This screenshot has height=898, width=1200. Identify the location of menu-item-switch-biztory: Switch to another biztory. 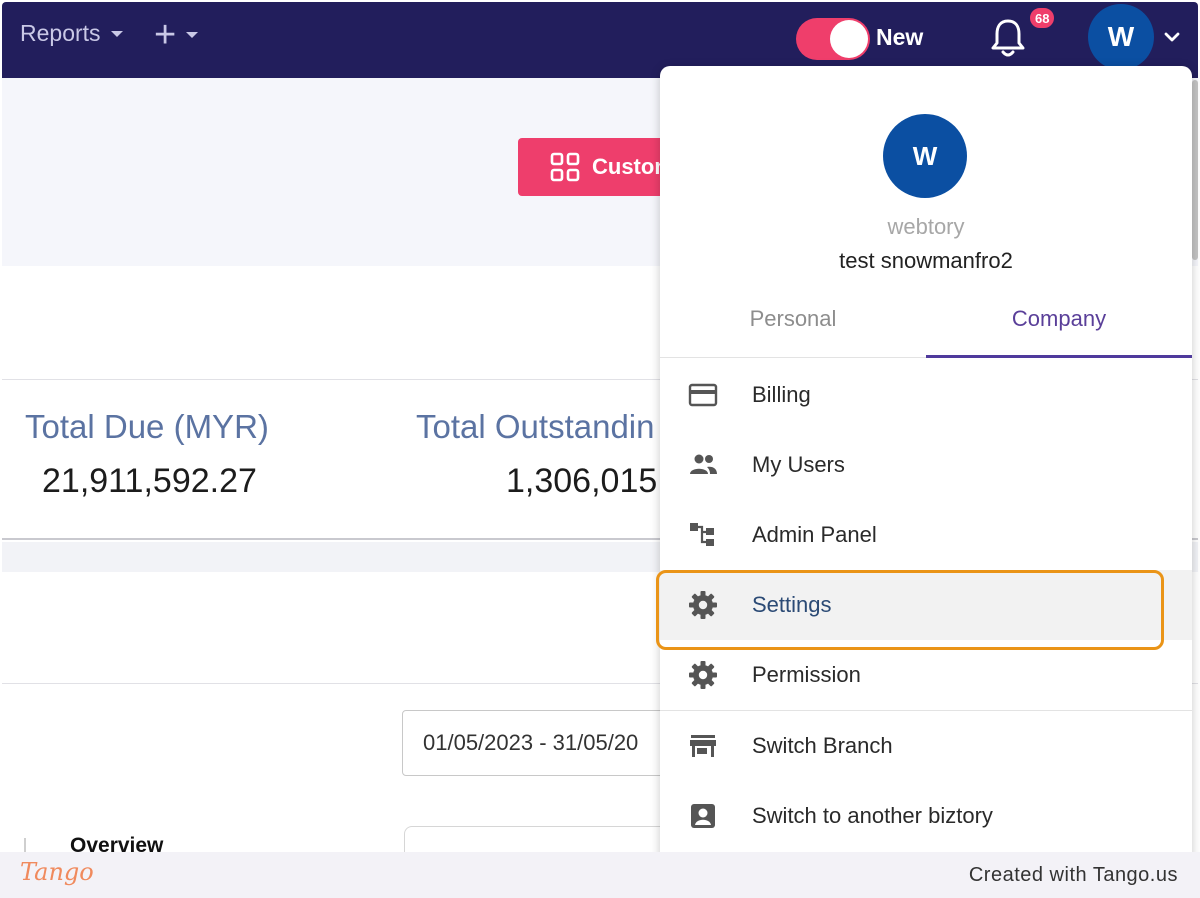
(926, 816).